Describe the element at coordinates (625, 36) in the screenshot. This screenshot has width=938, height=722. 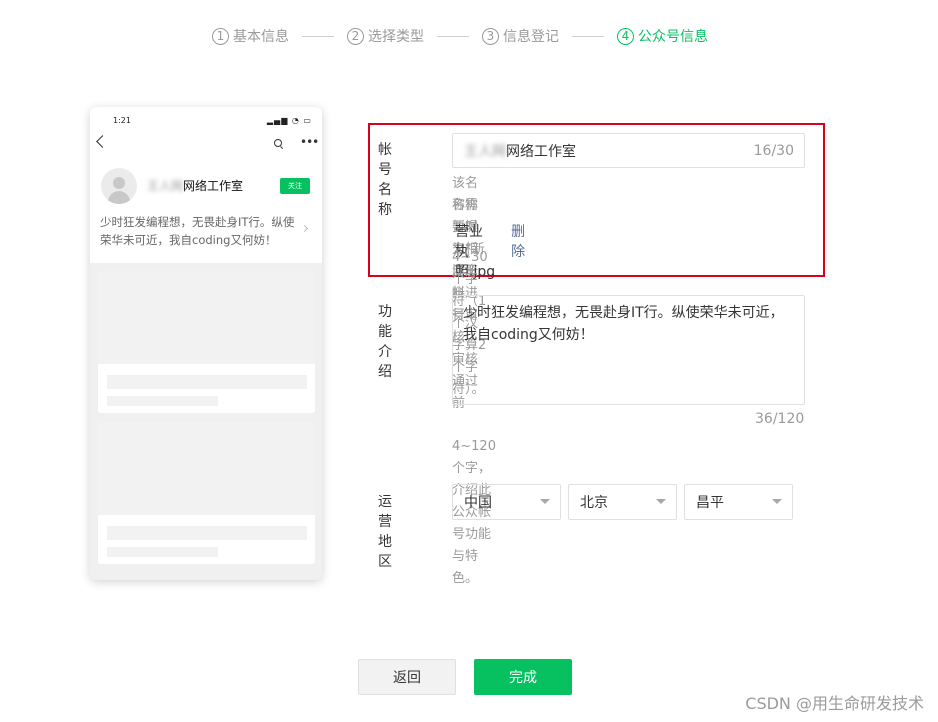
I see `step-4-number: 4` at that location.